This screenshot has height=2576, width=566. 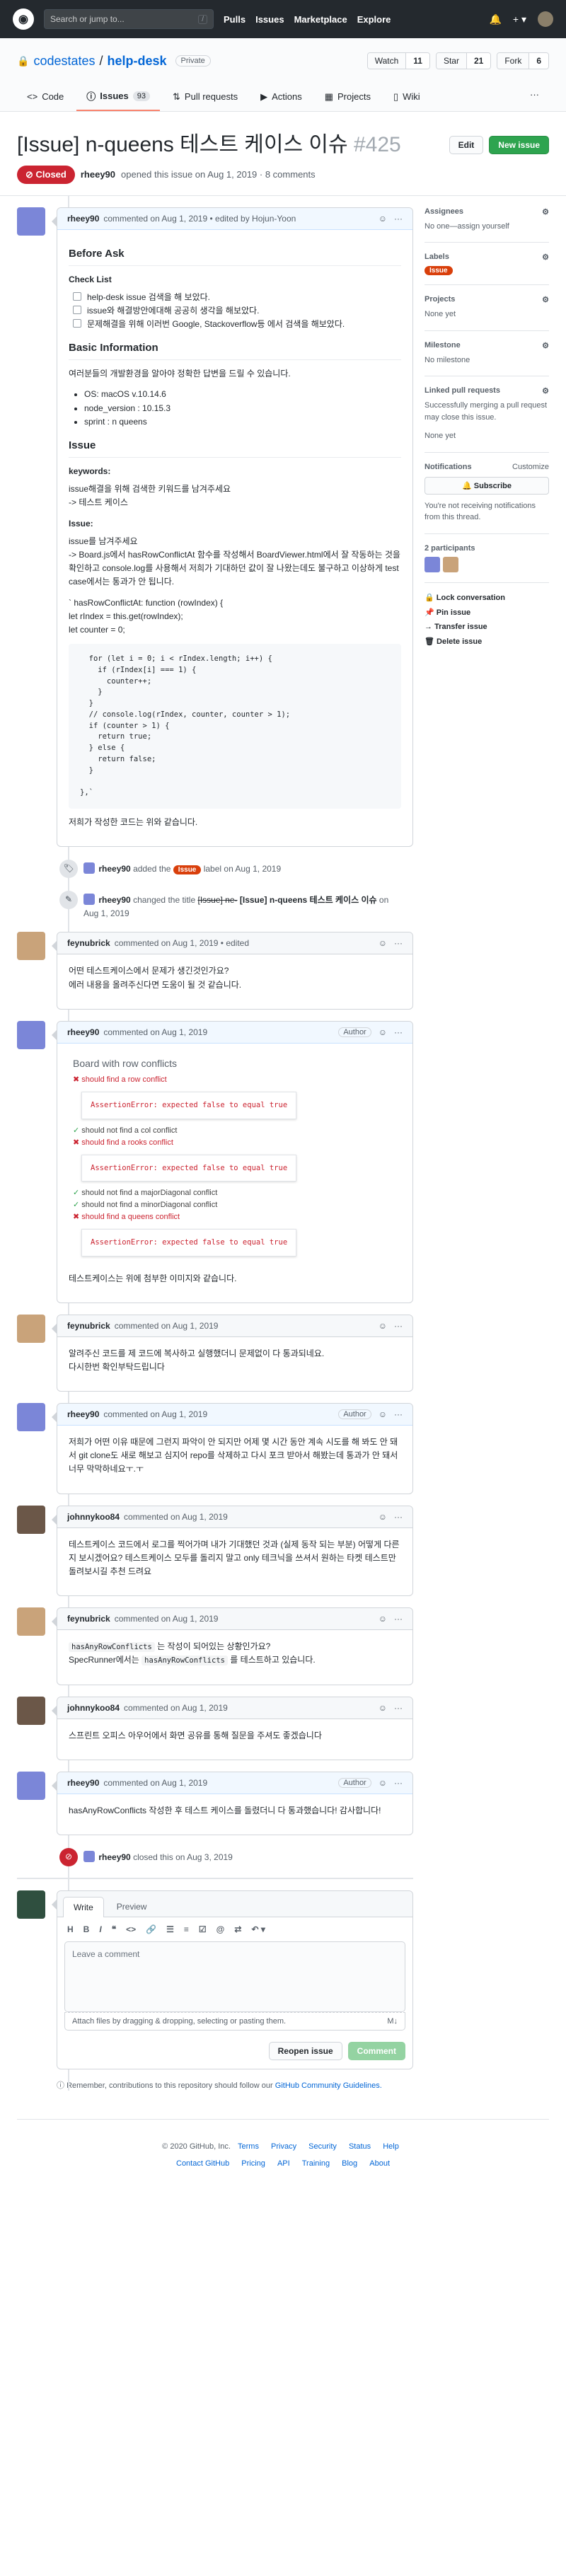 What do you see at coordinates (283, 2146) in the screenshot?
I see `footer-link-privacy: Privacy` at bounding box center [283, 2146].